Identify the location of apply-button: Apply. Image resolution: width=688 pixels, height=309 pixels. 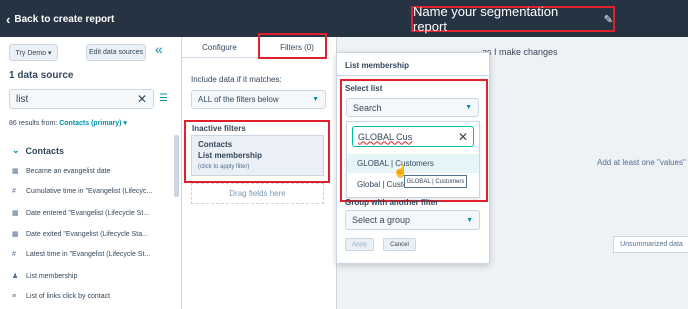
(359, 244).